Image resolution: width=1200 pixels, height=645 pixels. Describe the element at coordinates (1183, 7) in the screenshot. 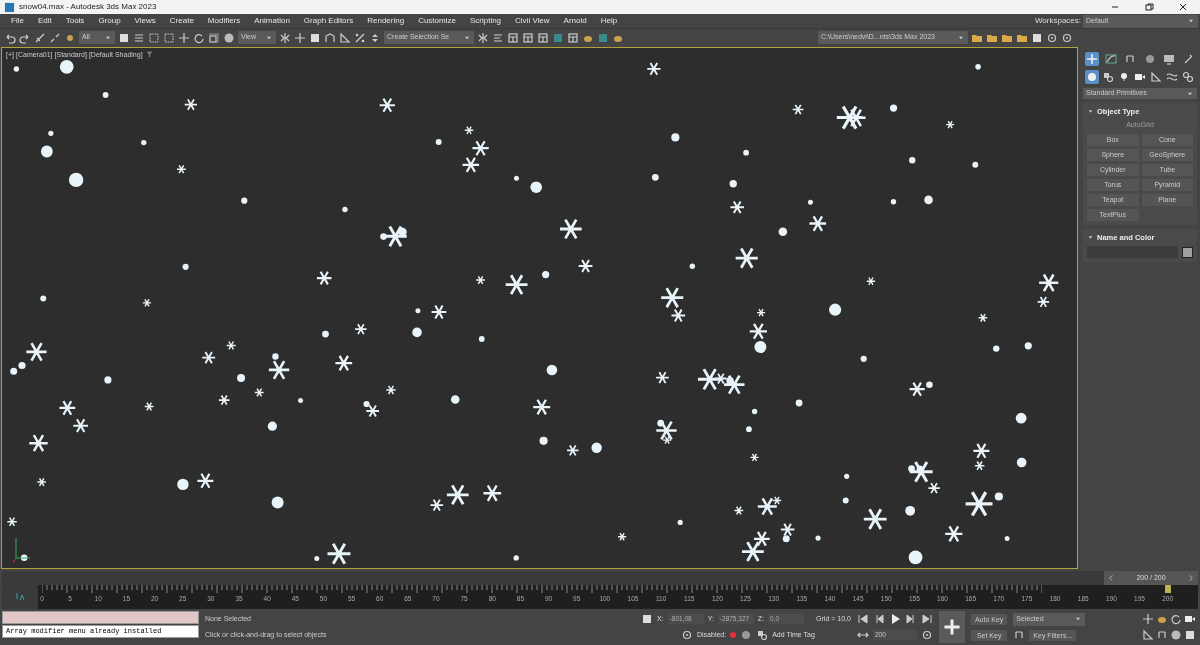

I see `close-icon` at that location.